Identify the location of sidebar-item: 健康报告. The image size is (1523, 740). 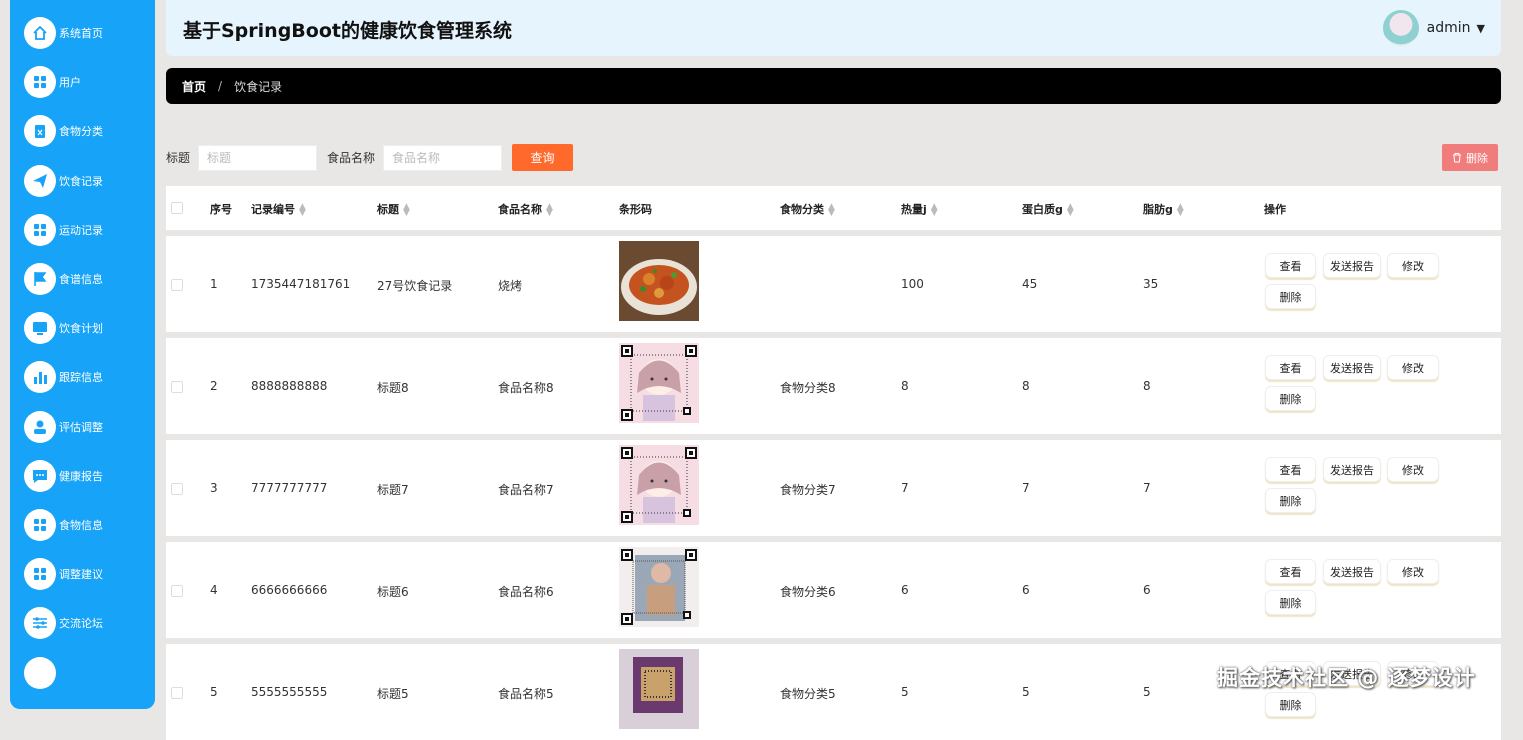
(63, 476).